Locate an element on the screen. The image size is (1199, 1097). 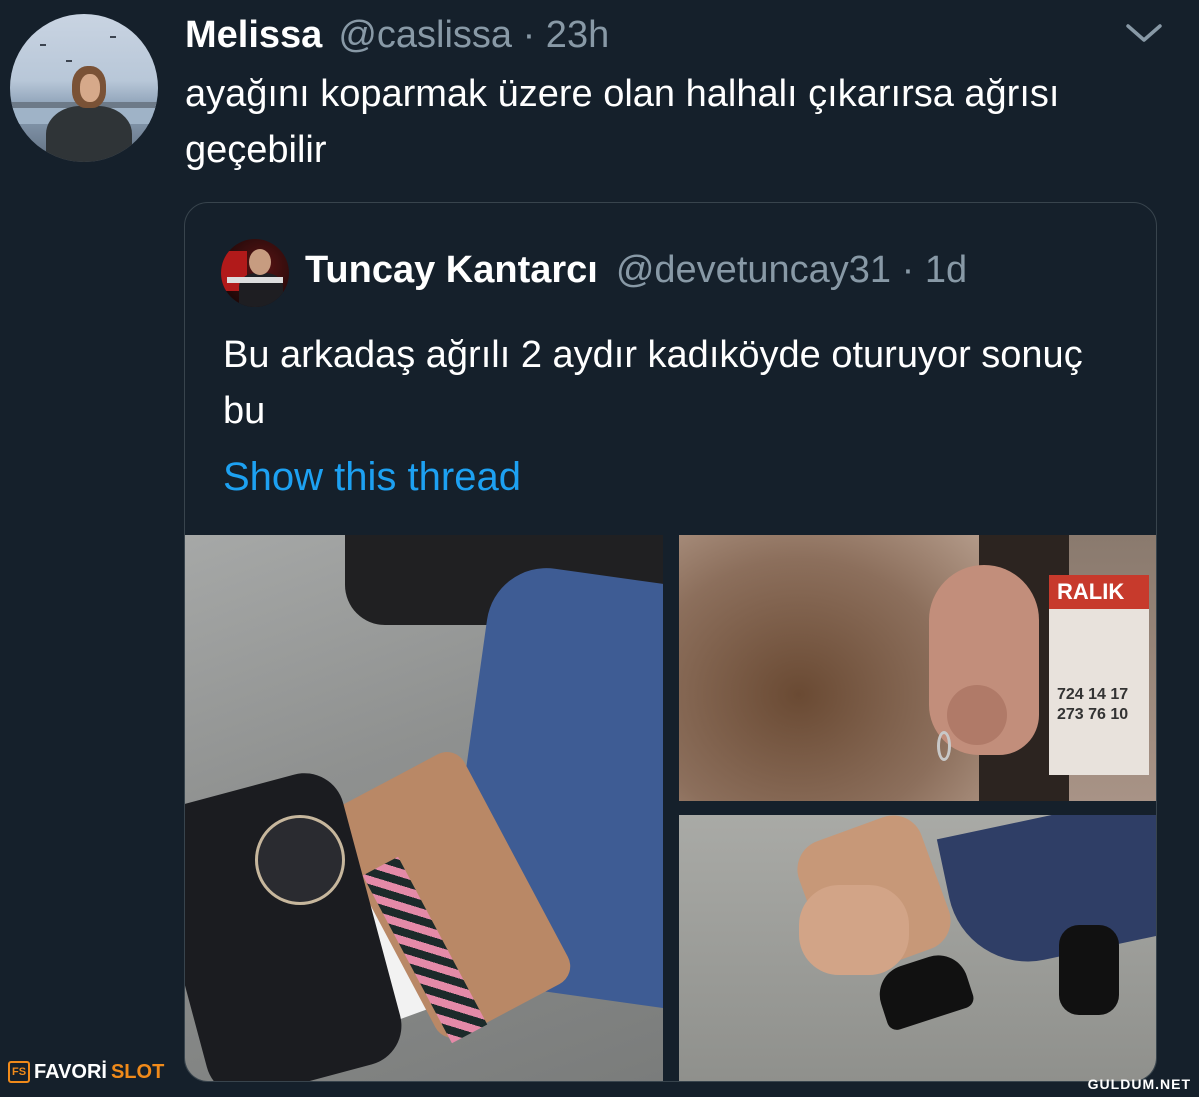
quoted-tweet-header: Tuncay Kantarcı @devetuncay31 · 1d is located at coordinates (636, 270).